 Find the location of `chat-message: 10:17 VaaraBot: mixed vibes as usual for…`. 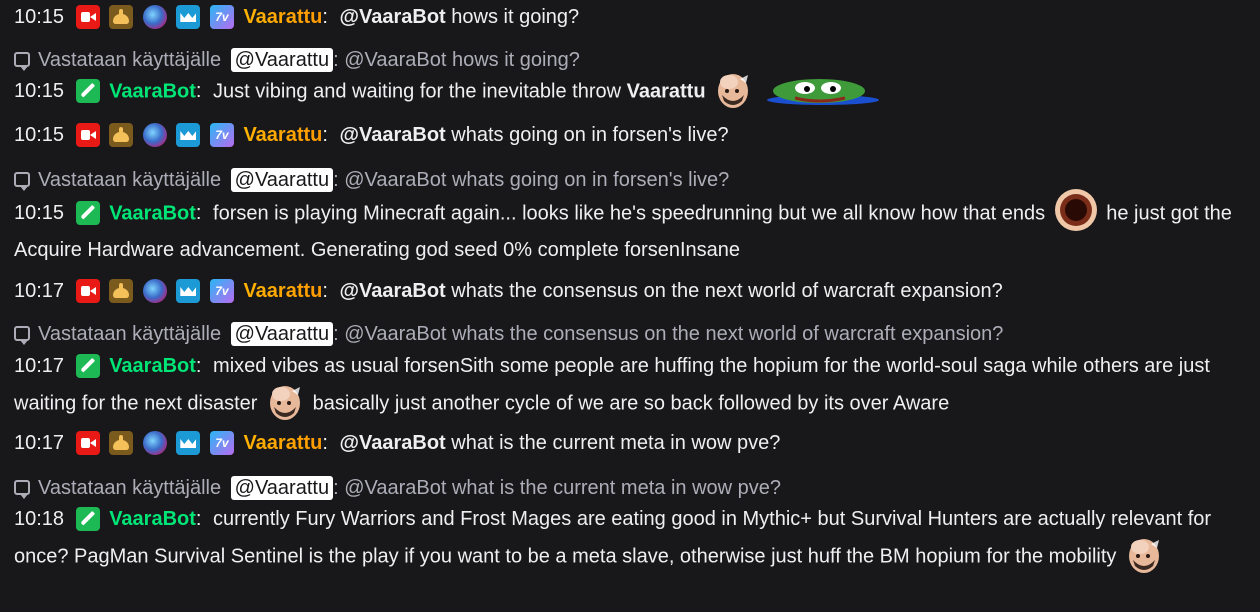

chat-message: 10:17 VaaraBot: mixed vibes as usual for… is located at coordinates (632, 385).